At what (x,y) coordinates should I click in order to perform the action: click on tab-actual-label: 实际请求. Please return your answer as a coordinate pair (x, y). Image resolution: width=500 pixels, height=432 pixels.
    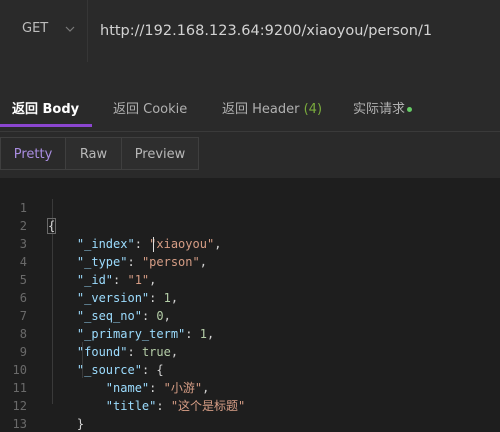
    Looking at the image, I should click on (379, 109).